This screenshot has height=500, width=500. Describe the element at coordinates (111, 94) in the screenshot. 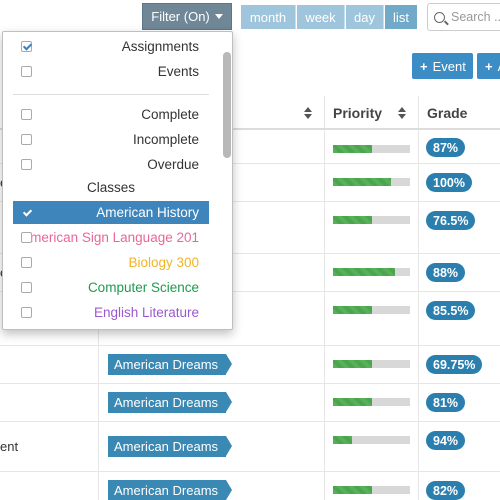

I see `divider` at that location.